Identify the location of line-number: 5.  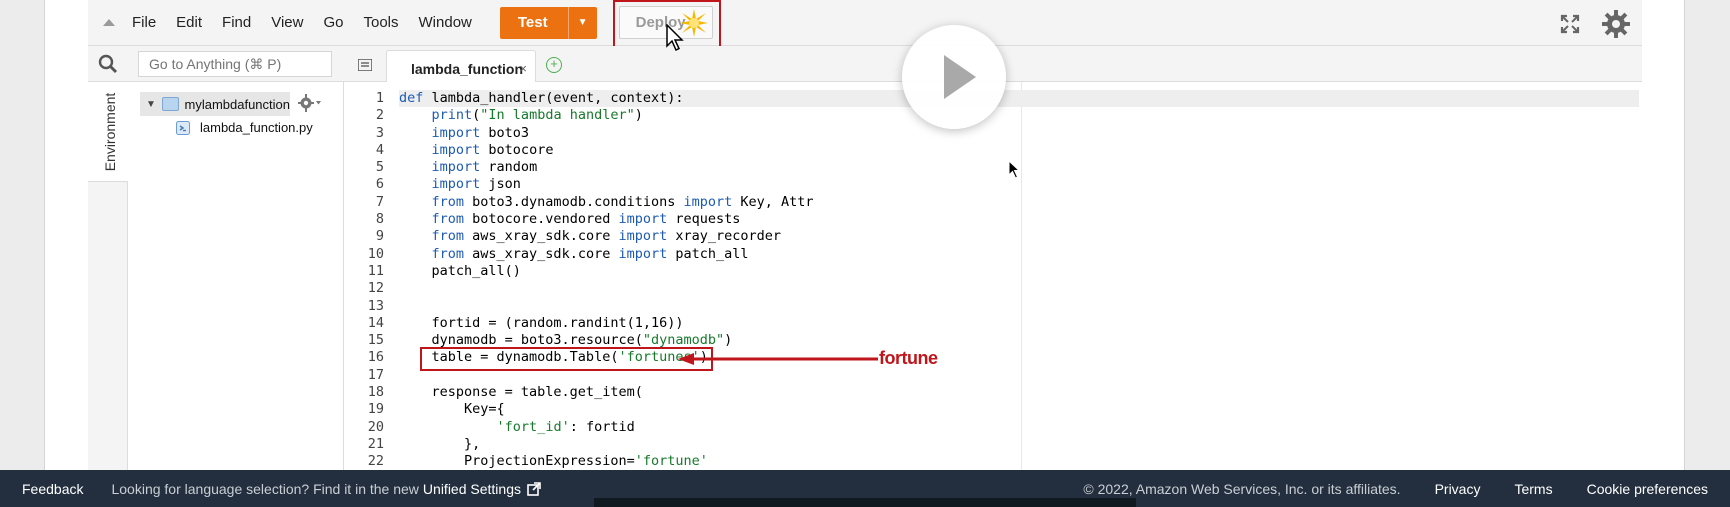
(379, 167).